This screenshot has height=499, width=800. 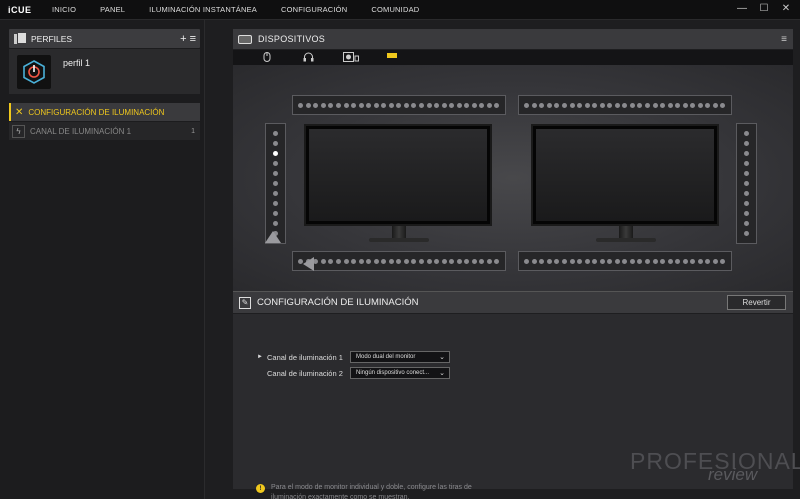 I want to click on sidebar-item-lighting-config: ✕ CONFIGURACIÓN DE ILUMINACIÓN, so click(x=104, y=112).